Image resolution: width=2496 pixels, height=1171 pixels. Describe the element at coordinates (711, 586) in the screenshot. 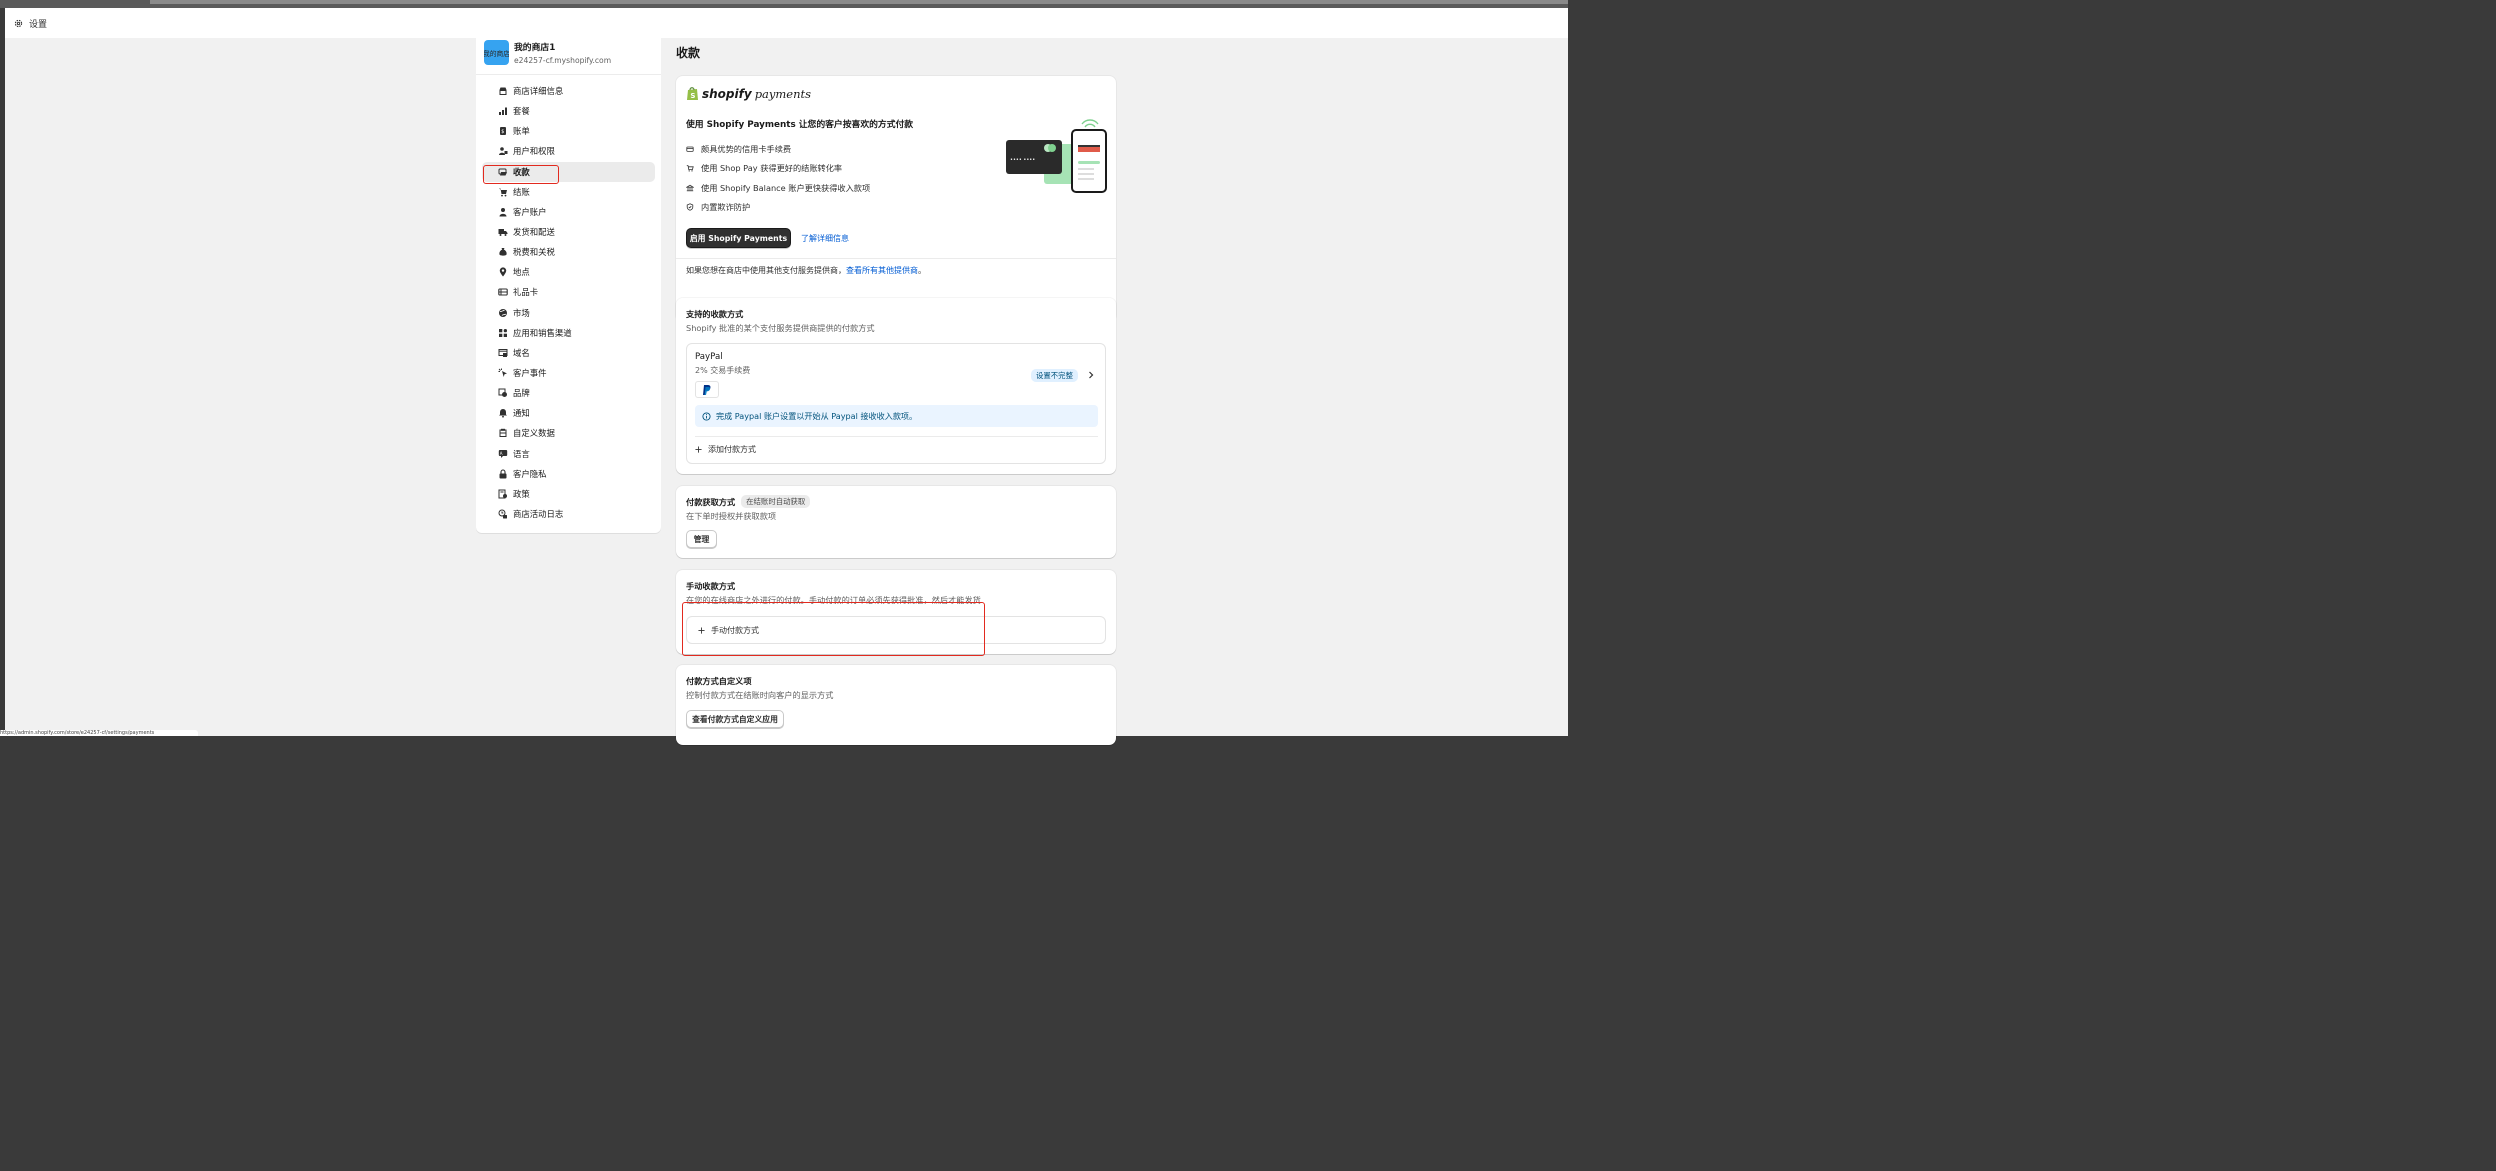

I see `manual-title: 手动收款方式` at that location.